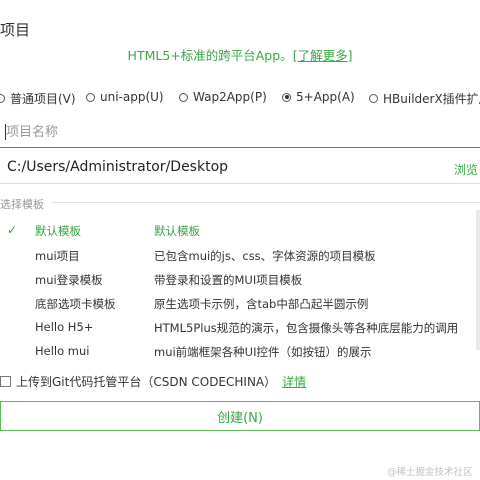  I want to click on subtitle-text: HTML5+标准的跨平台App。, so click(210, 55).